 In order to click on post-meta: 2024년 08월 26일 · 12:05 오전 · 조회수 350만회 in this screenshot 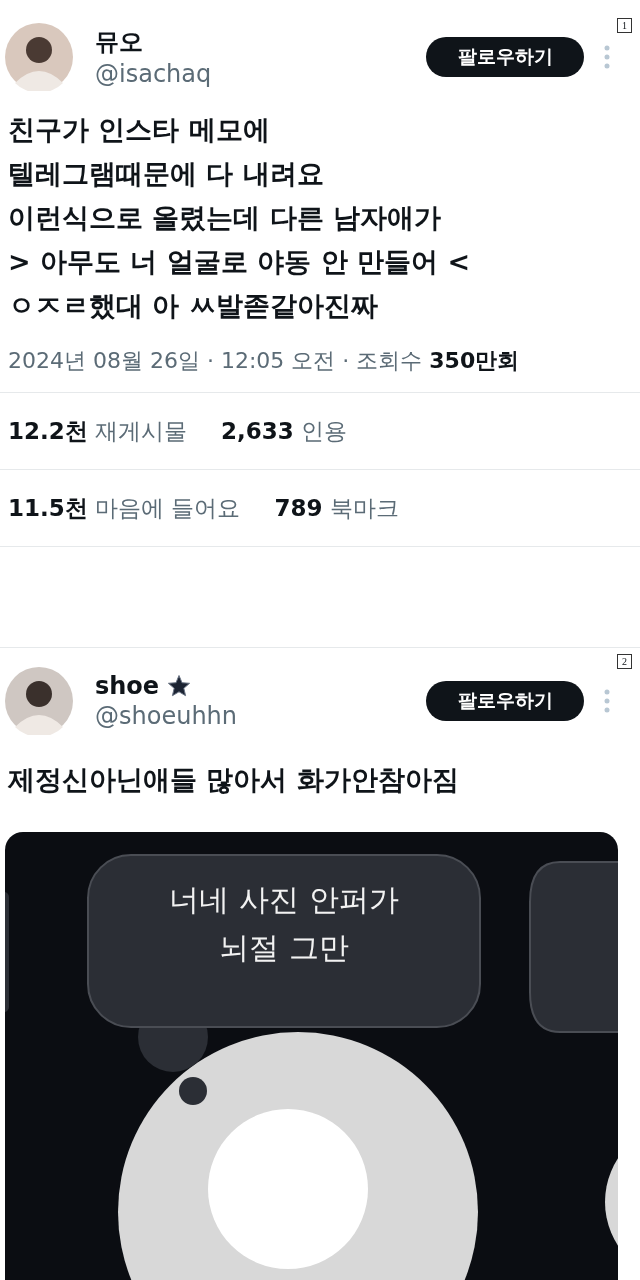, I will do `click(264, 361)`.